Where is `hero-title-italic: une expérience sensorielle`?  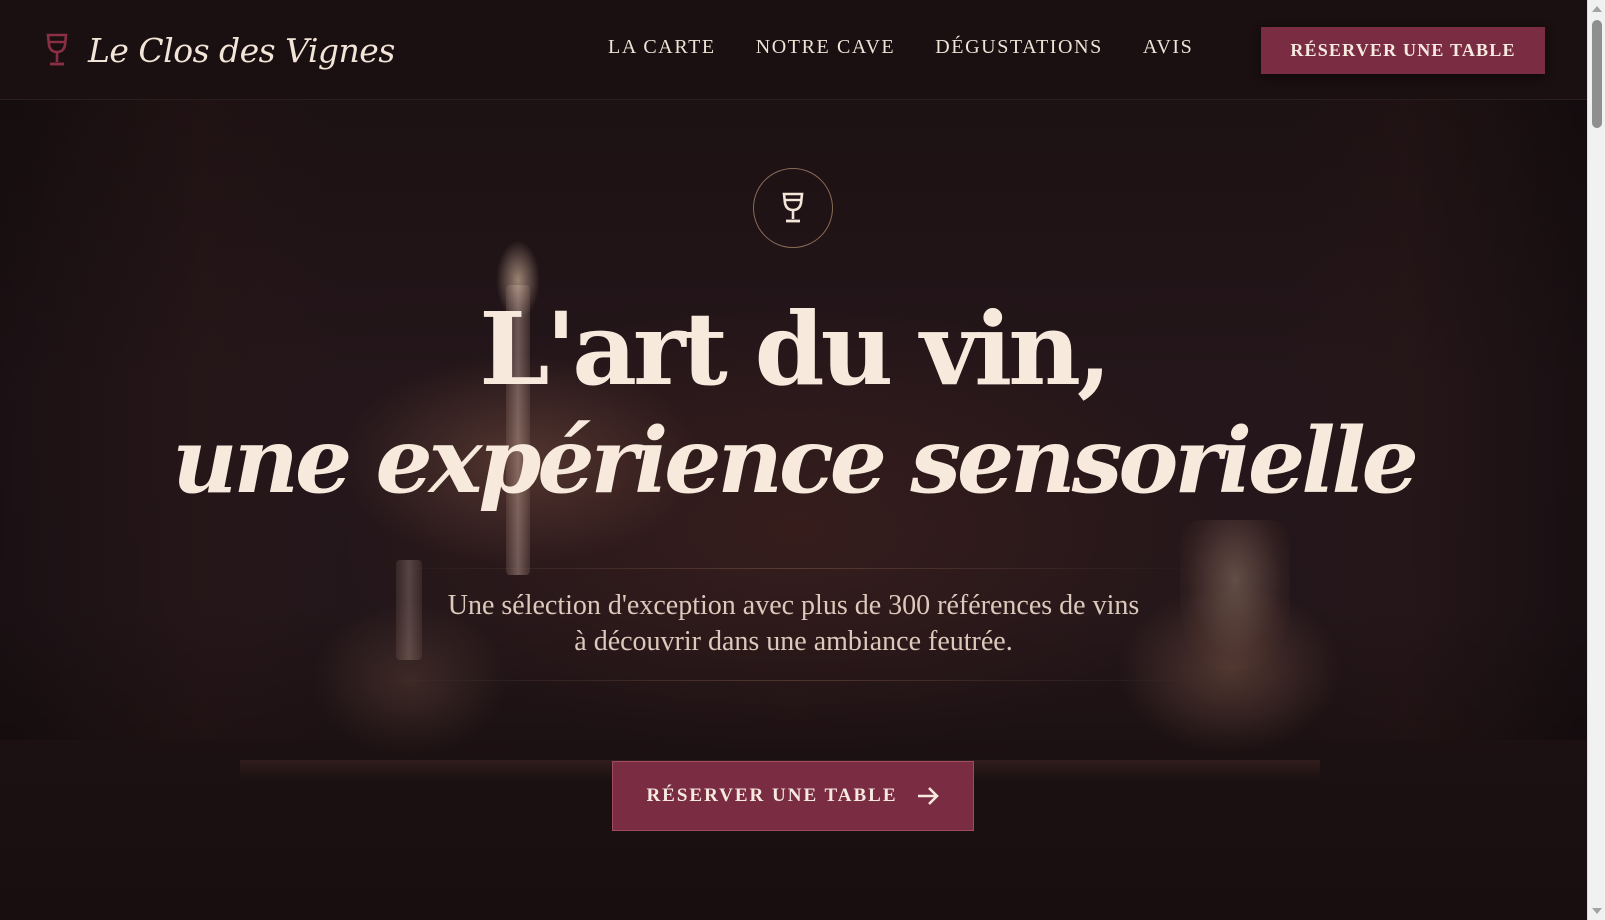
hero-title-italic: une expérience sensorielle is located at coordinates (795, 461).